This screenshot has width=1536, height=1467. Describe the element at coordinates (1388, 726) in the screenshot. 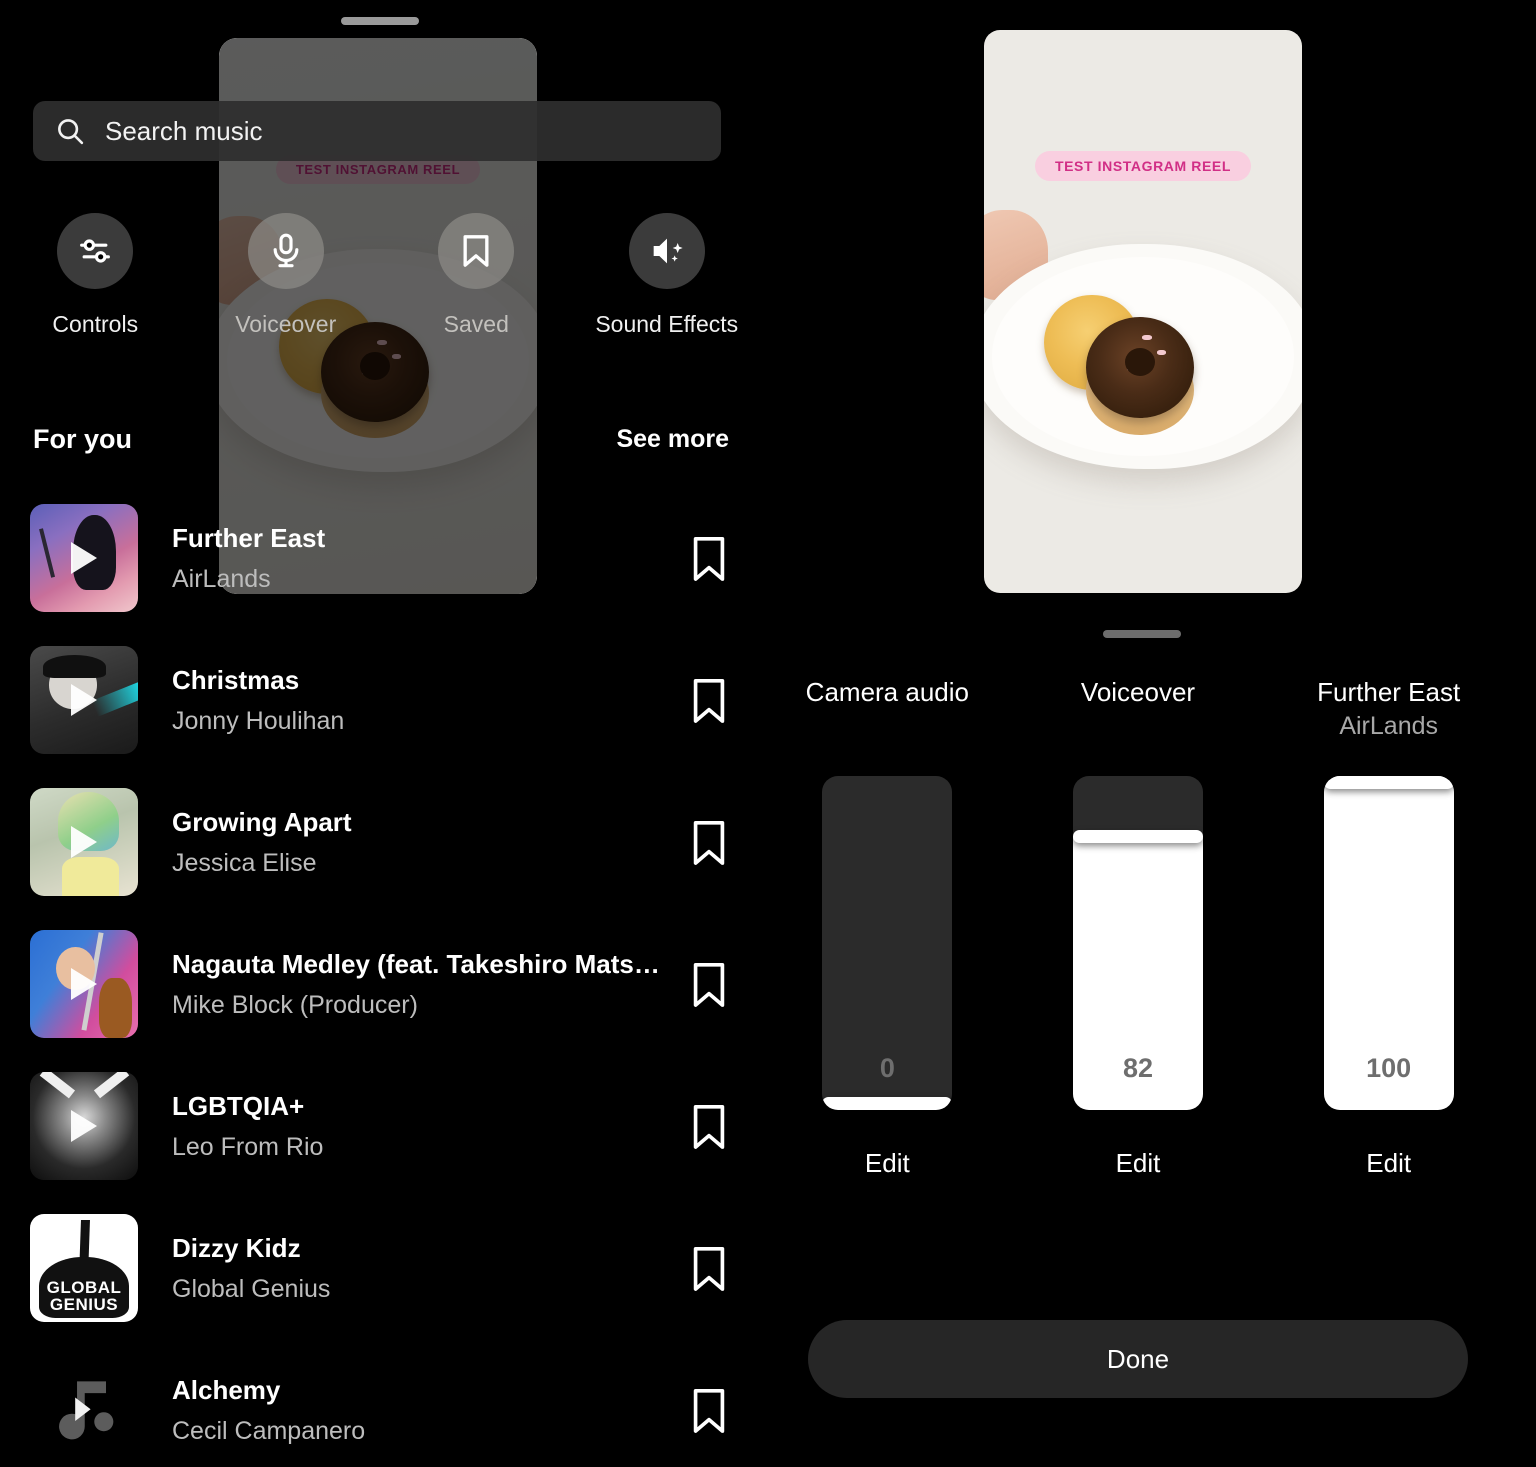

I see `track-artist: AirLands` at that location.